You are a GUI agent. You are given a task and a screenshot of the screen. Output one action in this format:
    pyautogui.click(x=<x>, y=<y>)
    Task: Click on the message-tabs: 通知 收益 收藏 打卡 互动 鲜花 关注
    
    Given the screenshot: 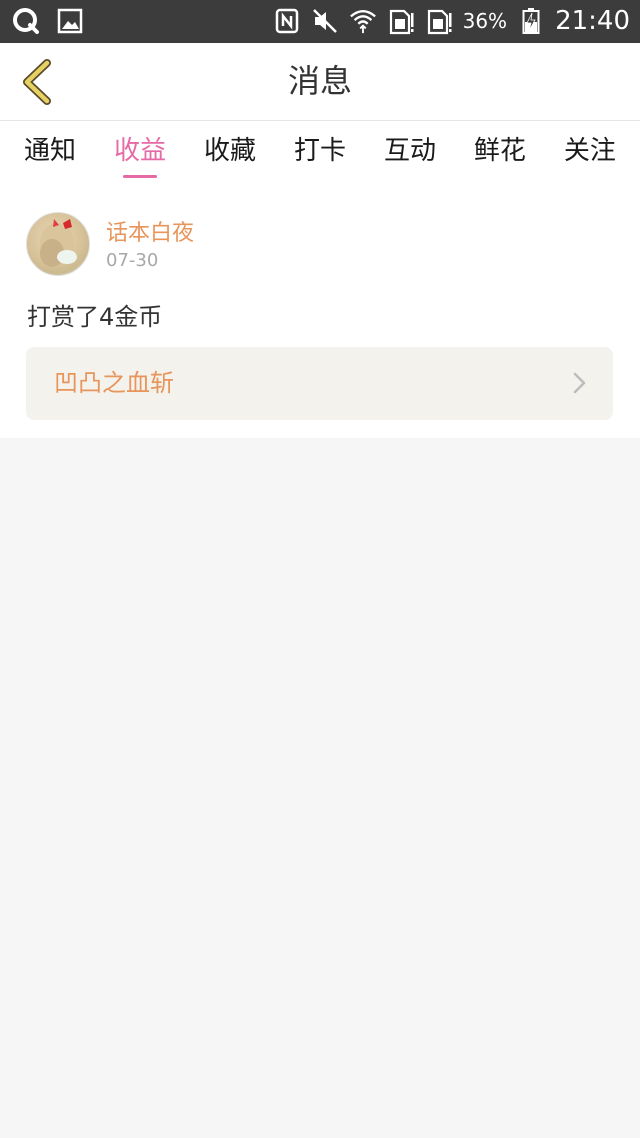 What is the action you would take?
    pyautogui.click(x=320, y=154)
    